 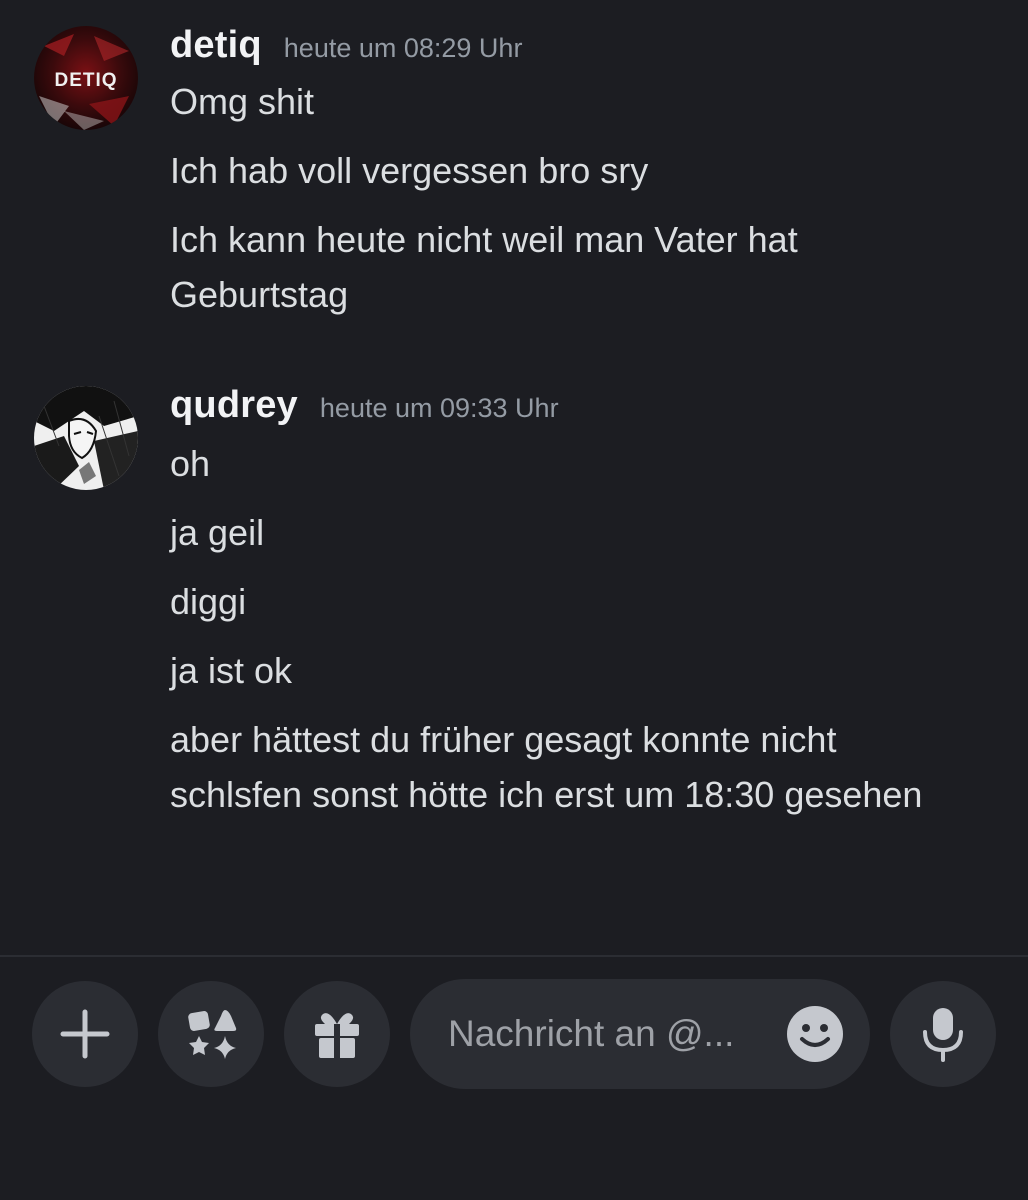 What do you see at coordinates (570, 101) in the screenshot?
I see `message-text: Omg shit` at bounding box center [570, 101].